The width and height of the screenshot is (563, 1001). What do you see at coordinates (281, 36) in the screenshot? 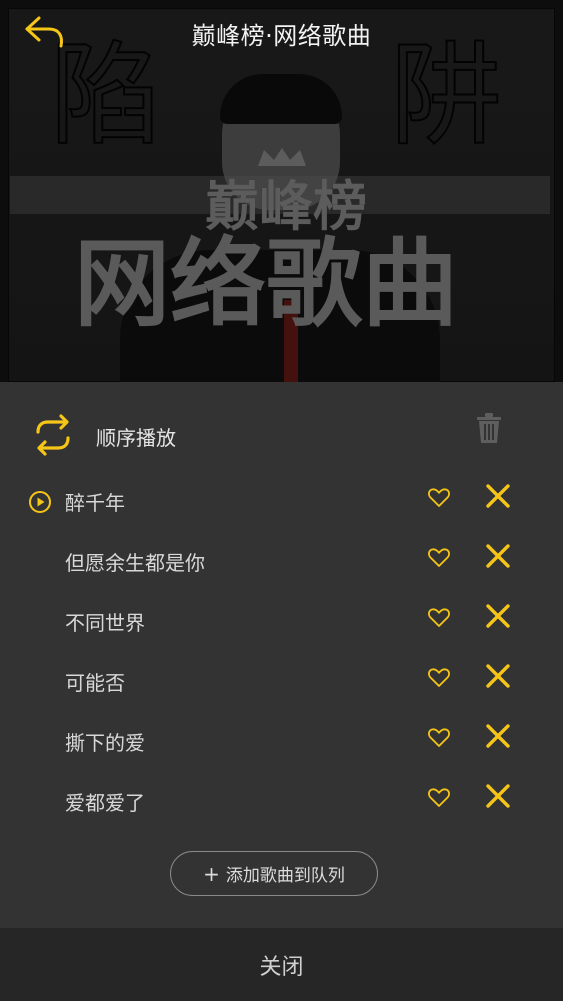
I see `page-title: 巅峰榜·网络歌曲` at bounding box center [281, 36].